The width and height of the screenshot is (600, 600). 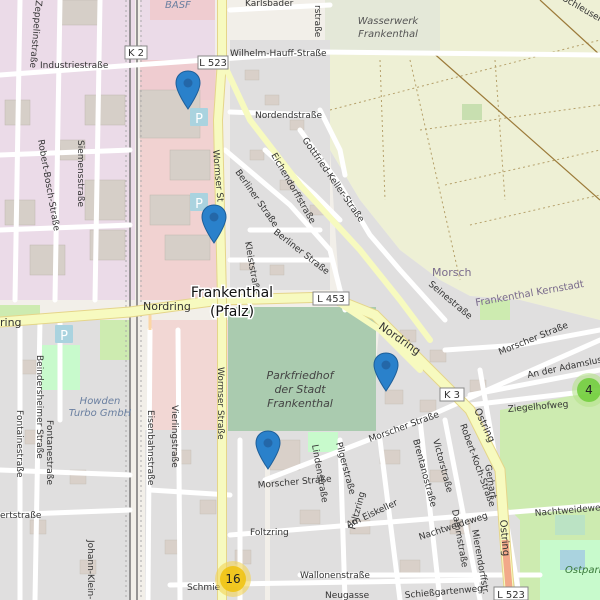 What do you see at coordinates (300, 375) in the screenshot?
I see `cemetery-label: Parkfriedhof` at bounding box center [300, 375].